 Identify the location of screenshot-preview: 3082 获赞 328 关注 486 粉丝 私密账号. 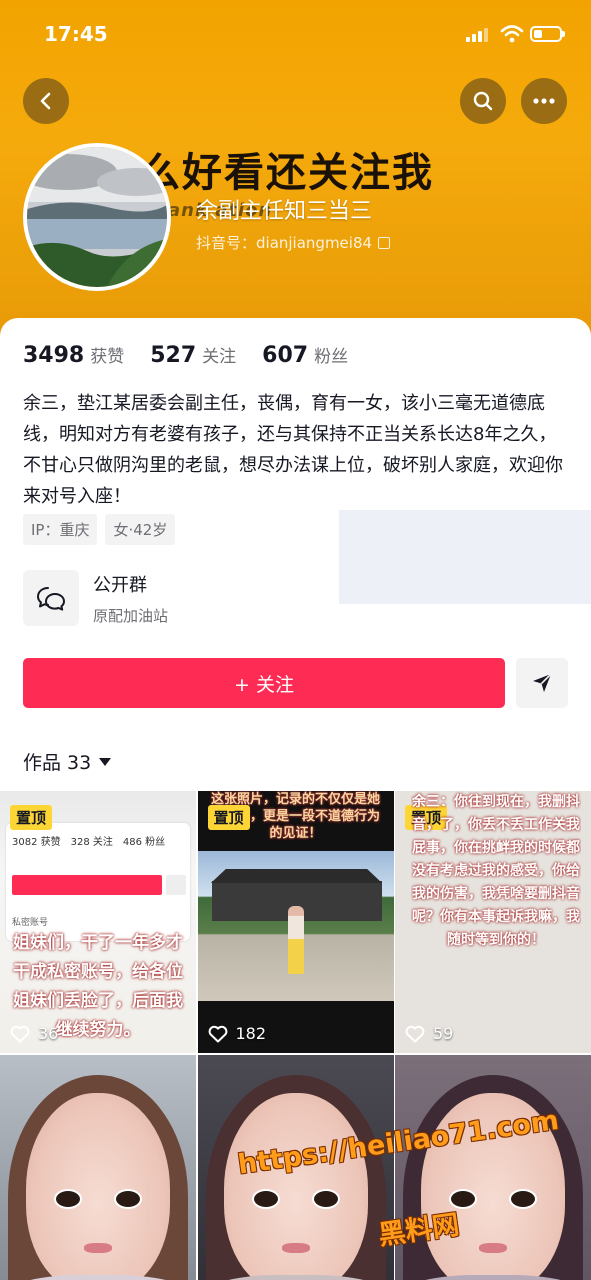
(98, 882).